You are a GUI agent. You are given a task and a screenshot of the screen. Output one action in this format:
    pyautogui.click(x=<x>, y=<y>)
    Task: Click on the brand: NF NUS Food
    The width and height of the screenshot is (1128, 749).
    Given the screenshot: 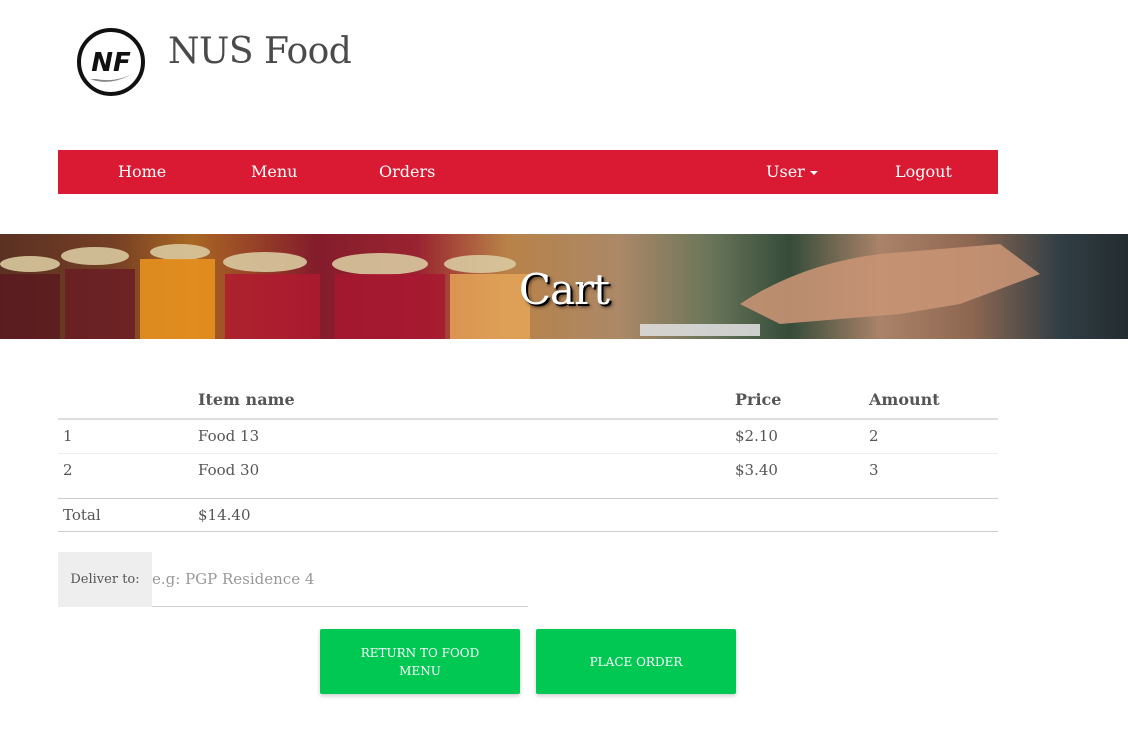 What is the action you would take?
    pyautogui.click(x=214, y=62)
    